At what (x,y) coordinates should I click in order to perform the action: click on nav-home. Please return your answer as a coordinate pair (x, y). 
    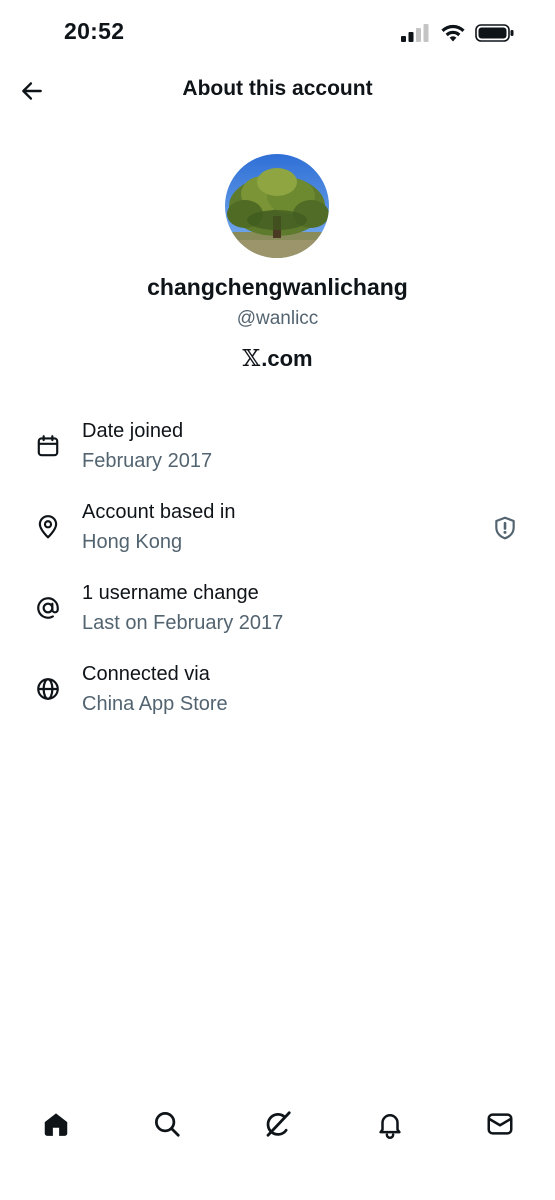
    Looking at the image, I should click on (56, 1124).